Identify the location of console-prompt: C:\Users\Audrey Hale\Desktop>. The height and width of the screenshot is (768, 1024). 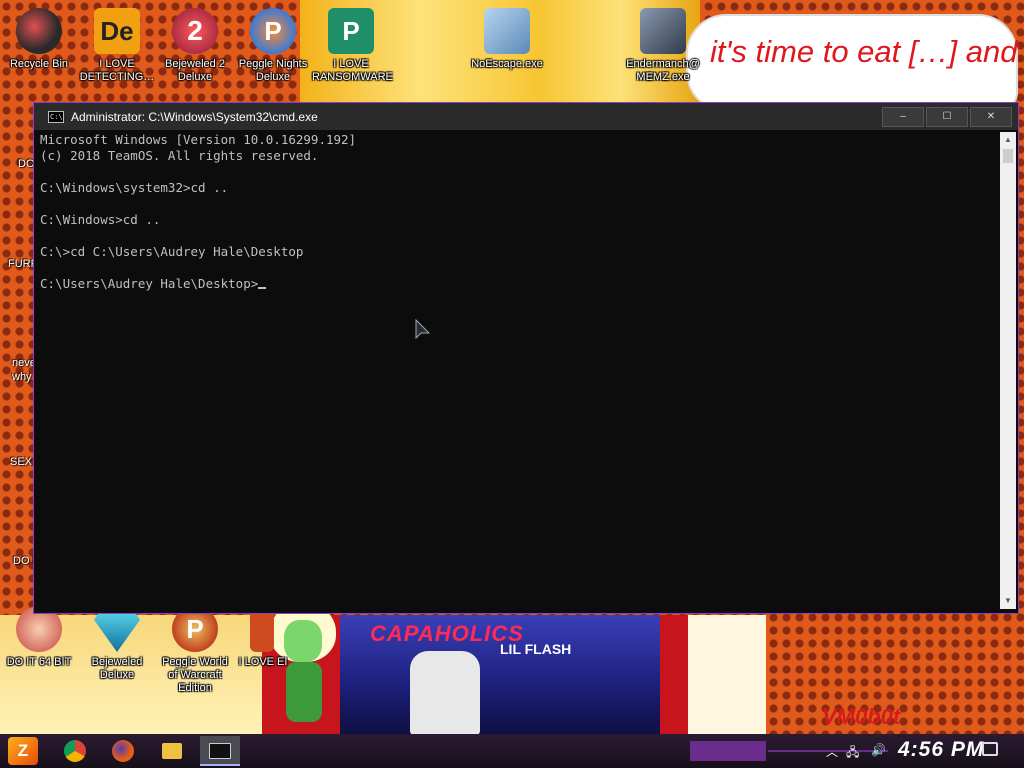
(149, 283).